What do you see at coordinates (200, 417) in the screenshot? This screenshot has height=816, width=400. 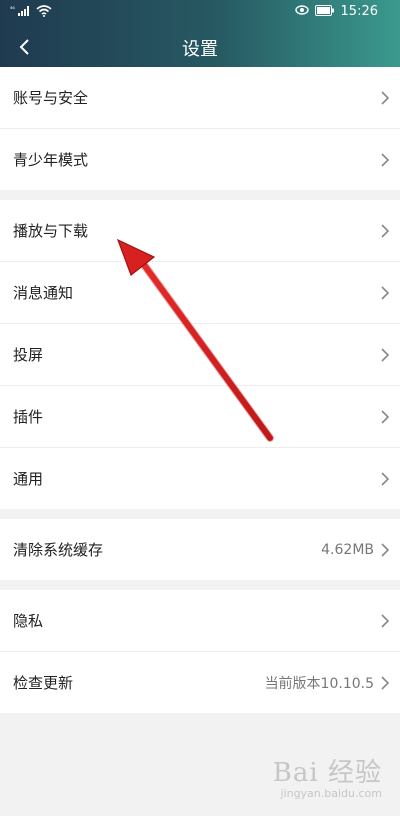 I see `settings-item-plugins: 插件` at bounding box center [200, 417].